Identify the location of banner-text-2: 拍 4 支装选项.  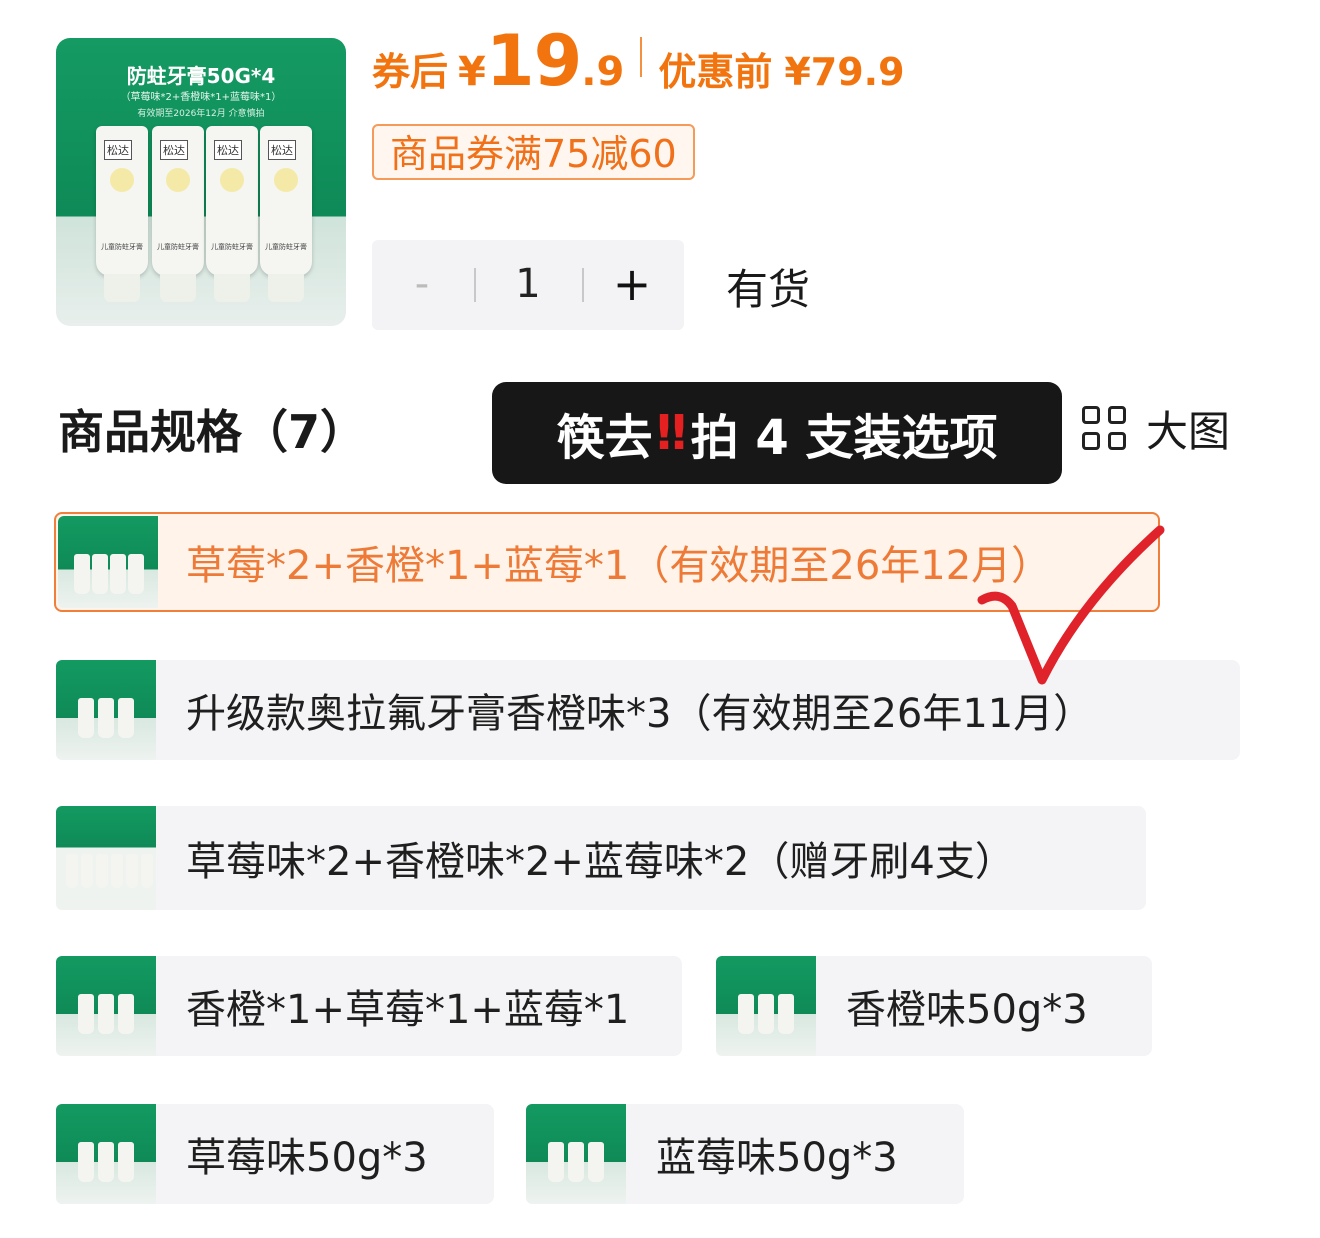
(844, 438).